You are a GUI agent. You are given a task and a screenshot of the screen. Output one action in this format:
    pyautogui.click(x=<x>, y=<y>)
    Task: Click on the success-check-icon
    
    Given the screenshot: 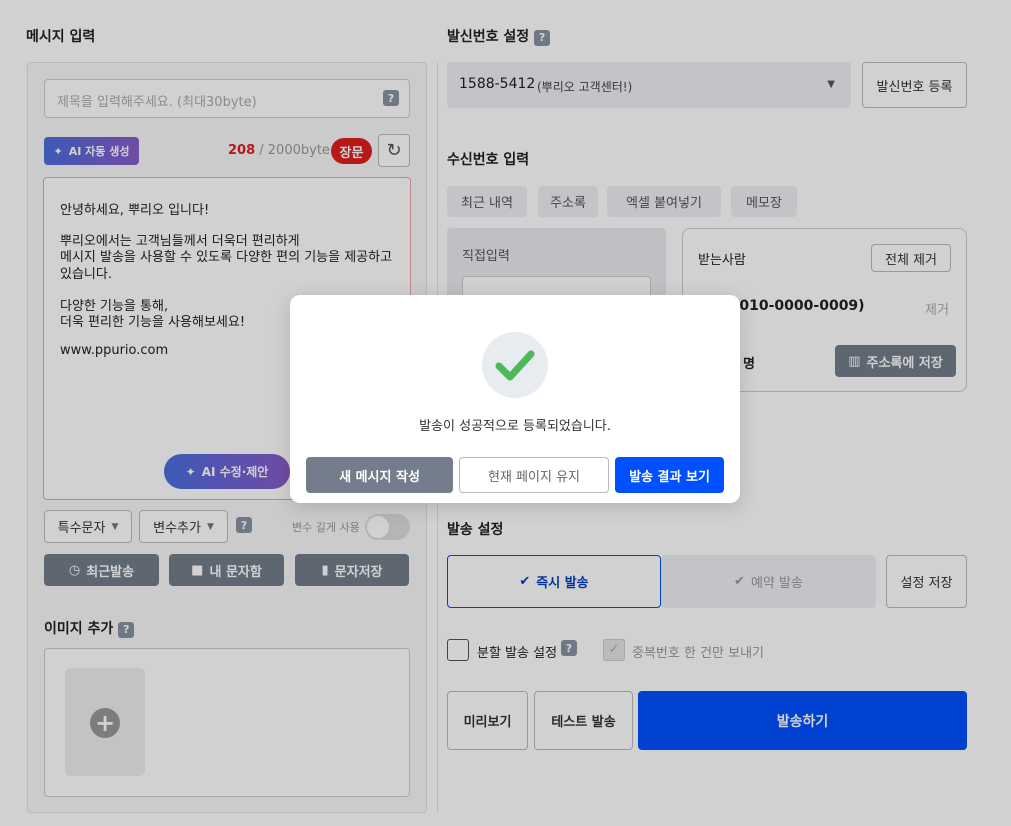 What is the action you would take?
    pyautogui.click(x=515, y=365)
    